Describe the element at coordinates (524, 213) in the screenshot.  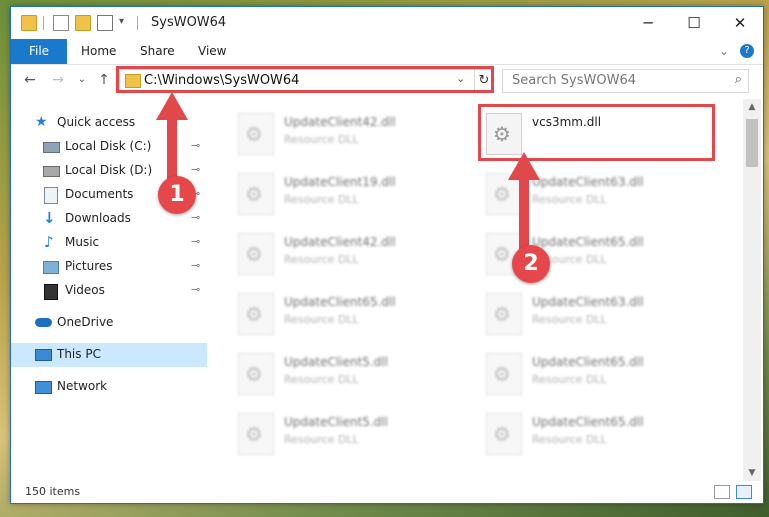
I see `arrow-2-shaft` at that location.